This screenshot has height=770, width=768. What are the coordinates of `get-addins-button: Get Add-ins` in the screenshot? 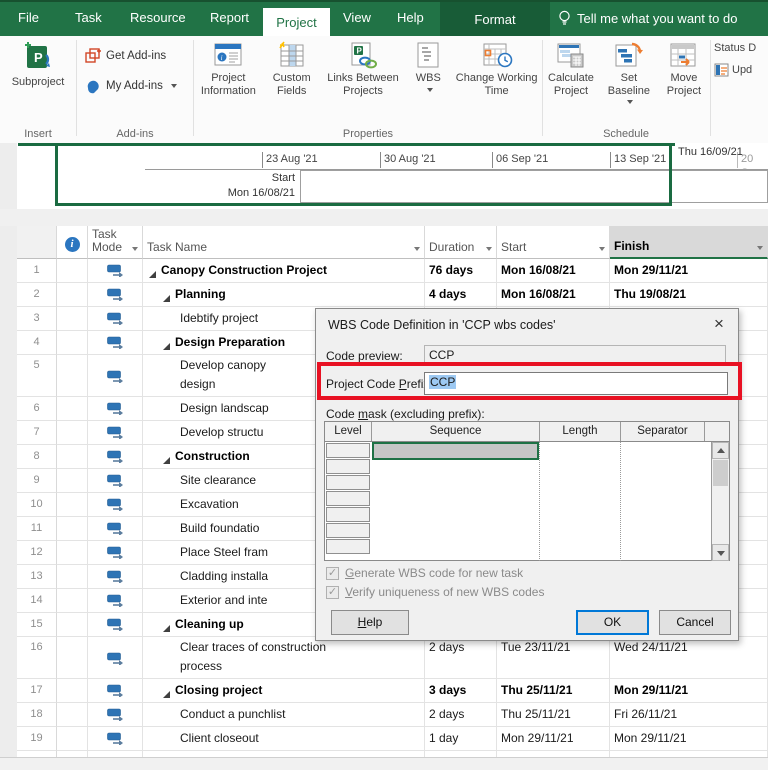 It's located at (139, 56).